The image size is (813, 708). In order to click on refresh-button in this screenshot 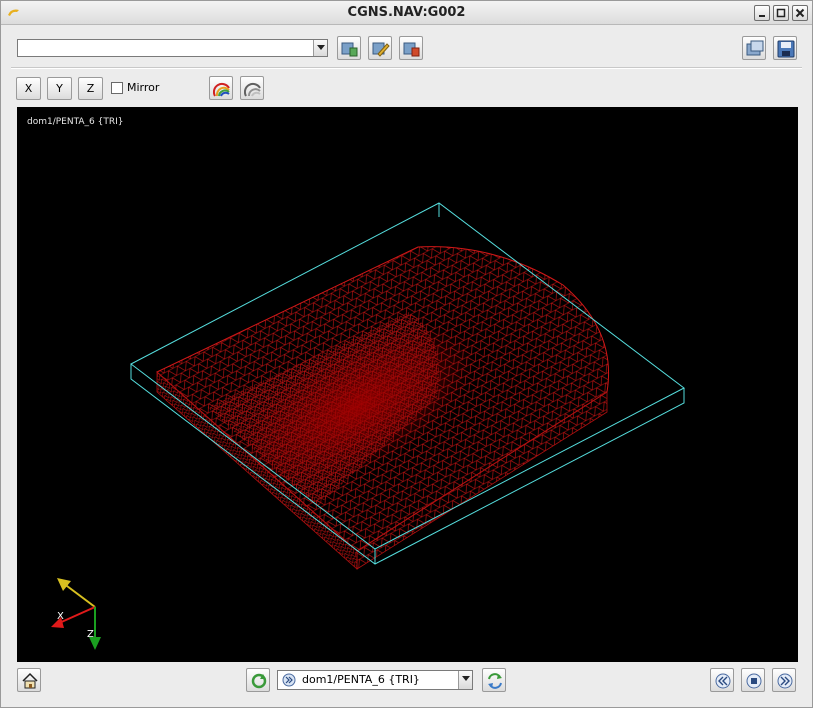, I will do `click(258, 680)`.